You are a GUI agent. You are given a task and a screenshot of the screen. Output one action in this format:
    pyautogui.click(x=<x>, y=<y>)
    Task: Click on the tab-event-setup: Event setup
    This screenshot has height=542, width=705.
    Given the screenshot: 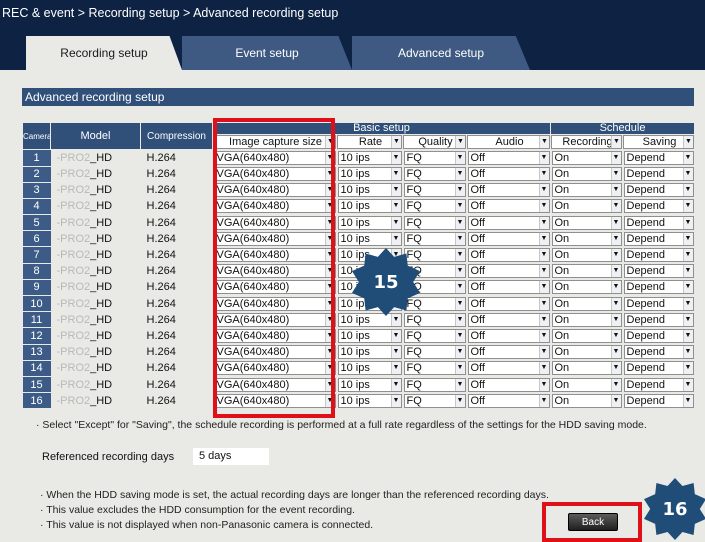 What is the action you would take?
    pyautogui.click(x=267, y=53)
    